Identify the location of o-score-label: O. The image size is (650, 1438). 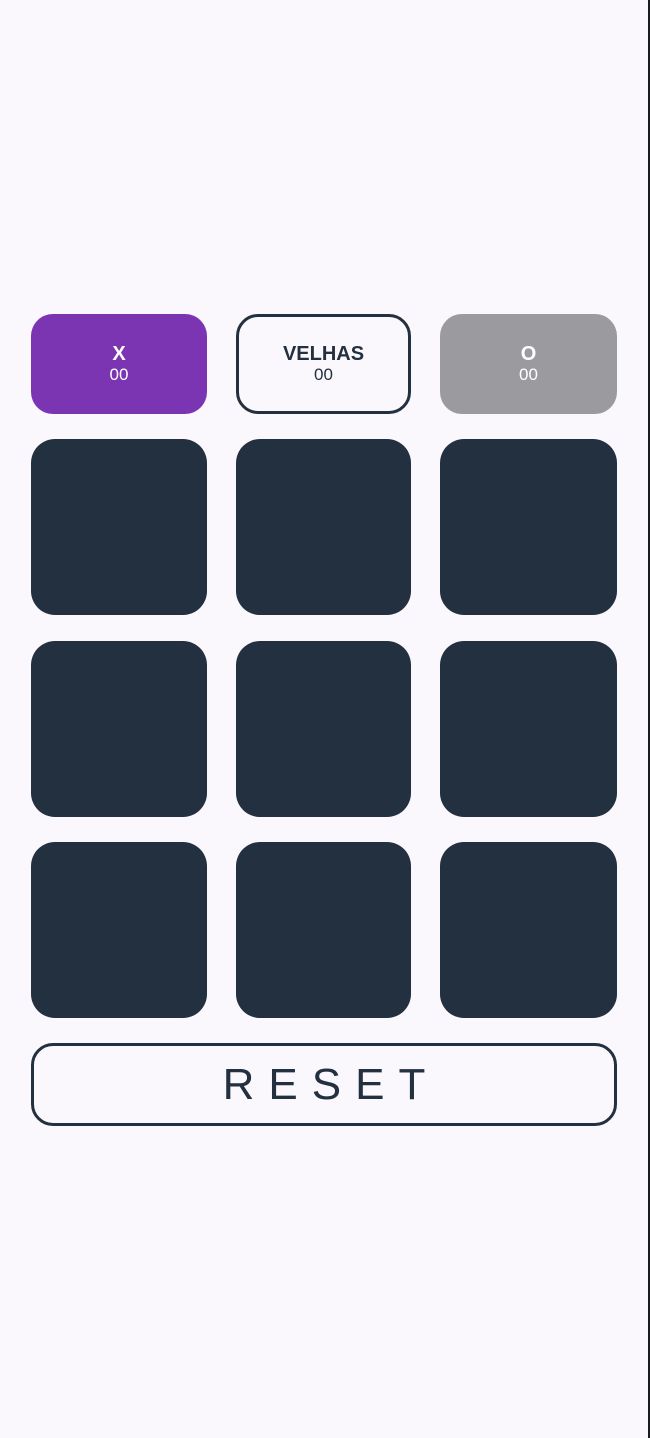
(528, 354).